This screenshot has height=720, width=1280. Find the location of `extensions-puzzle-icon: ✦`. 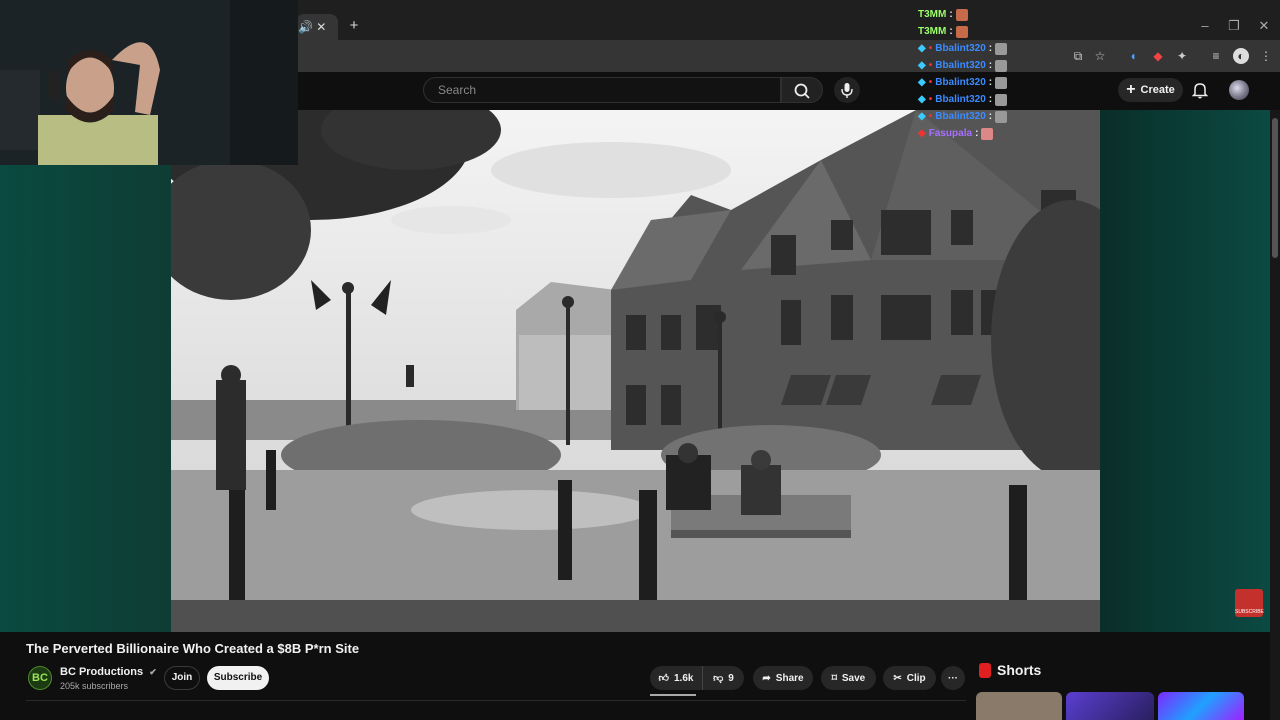

extensions-puzzle-icon: ✦ is located at coordinates (1182, 56).